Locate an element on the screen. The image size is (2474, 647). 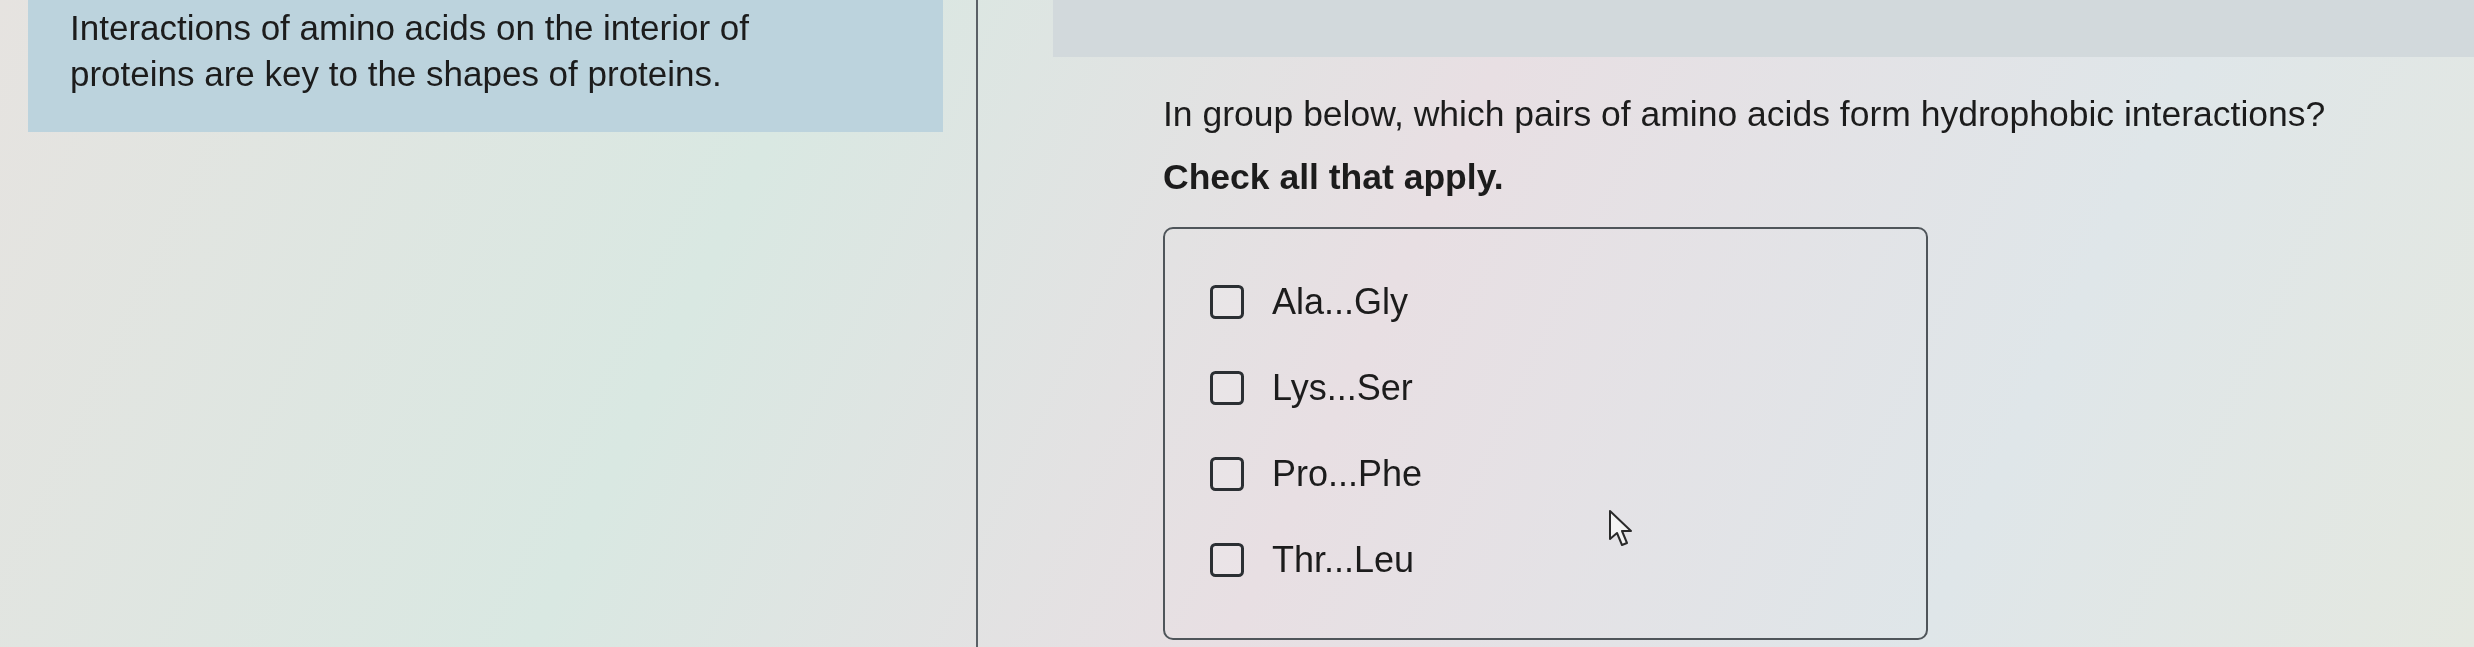
cursor-icon is located at coordinates (1621, 528).